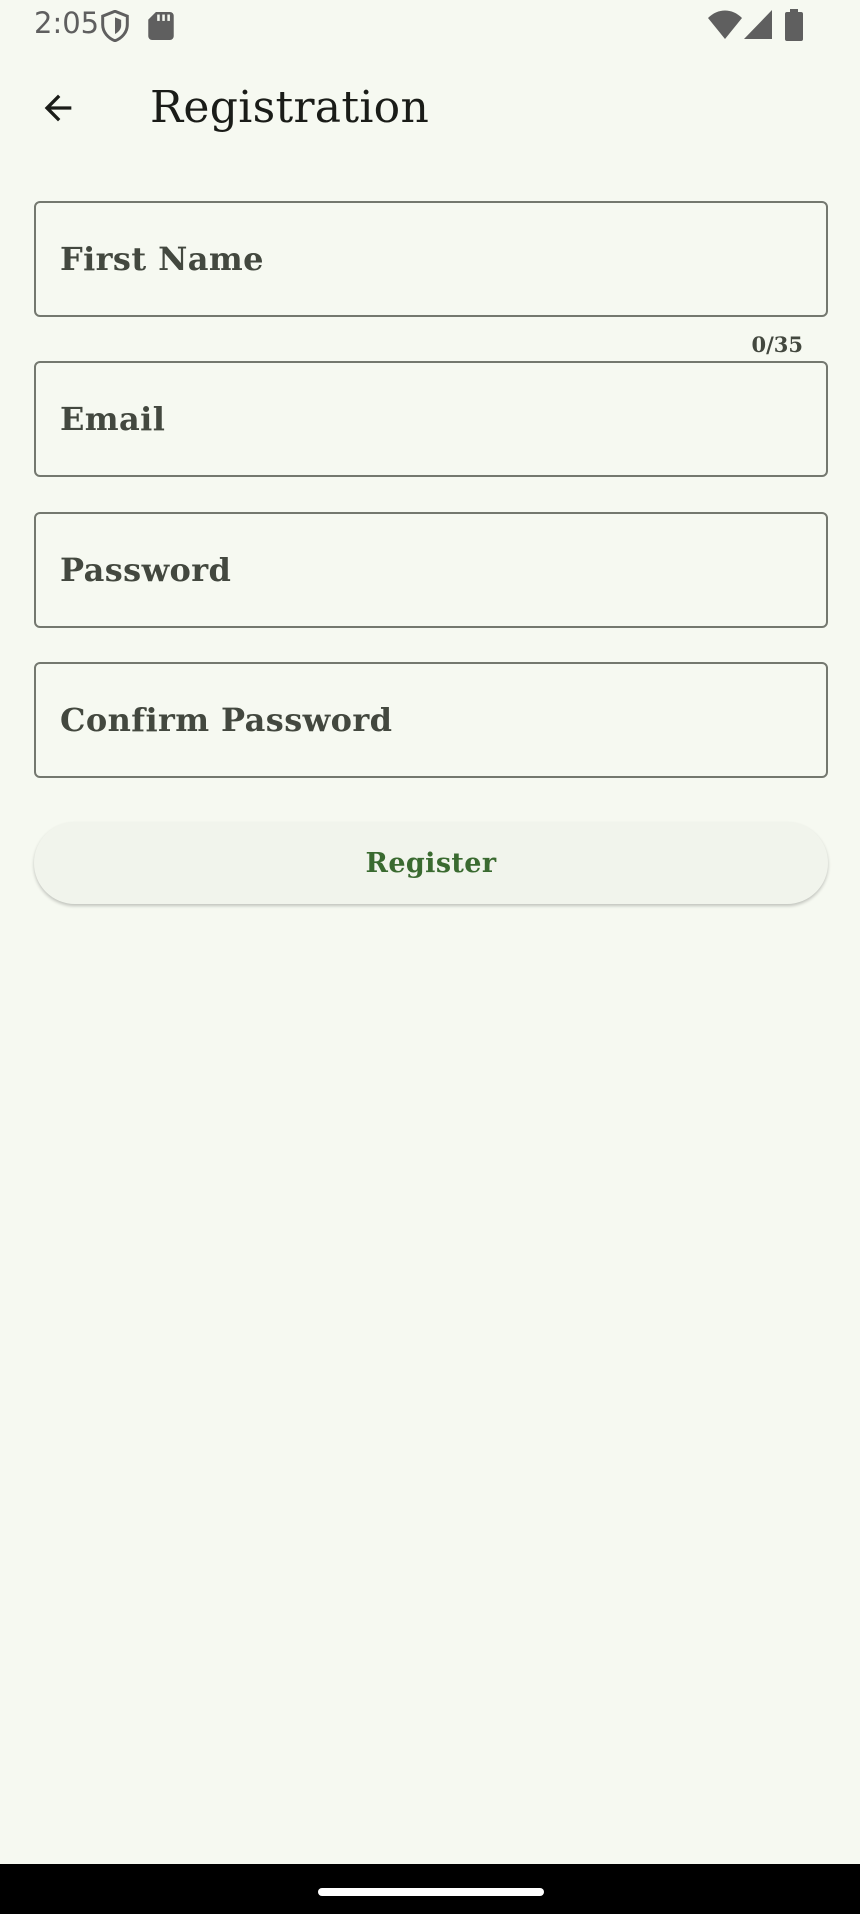 The image size is (860, 1914). What do you see at coordinates (725, 24) in the screenshot?
I see `wifi-icon` at bounding box center [725, 24].